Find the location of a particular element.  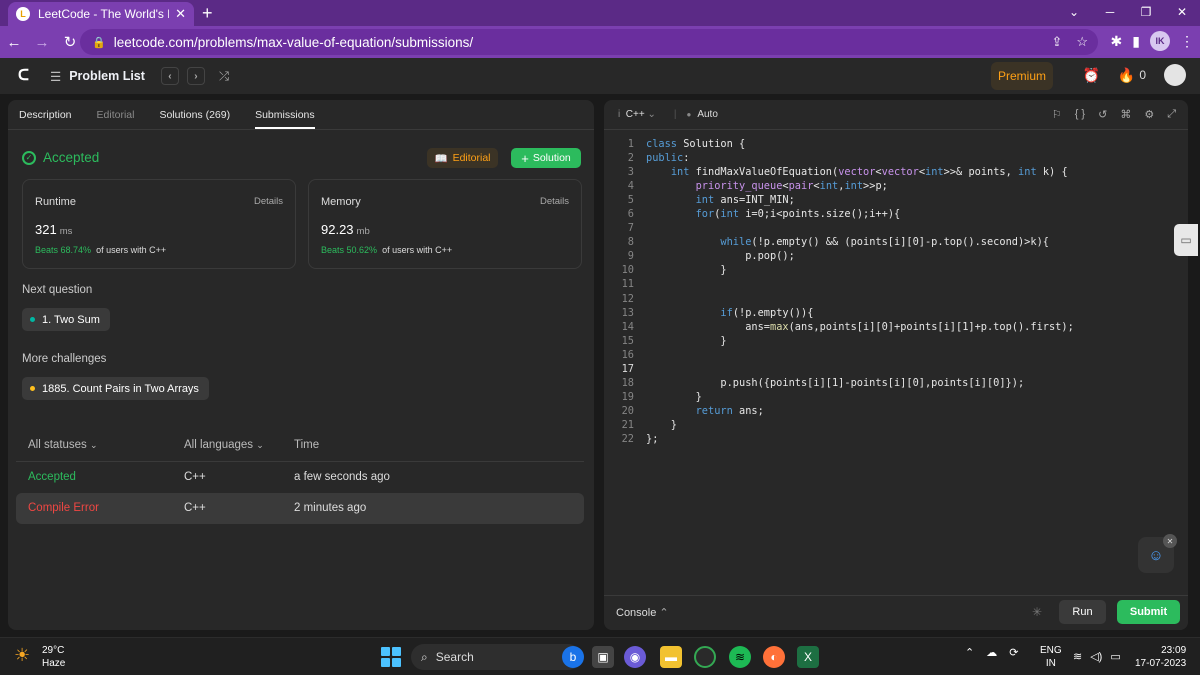

shuffle-icon: ⤮ is located at coordinates (224, 76).